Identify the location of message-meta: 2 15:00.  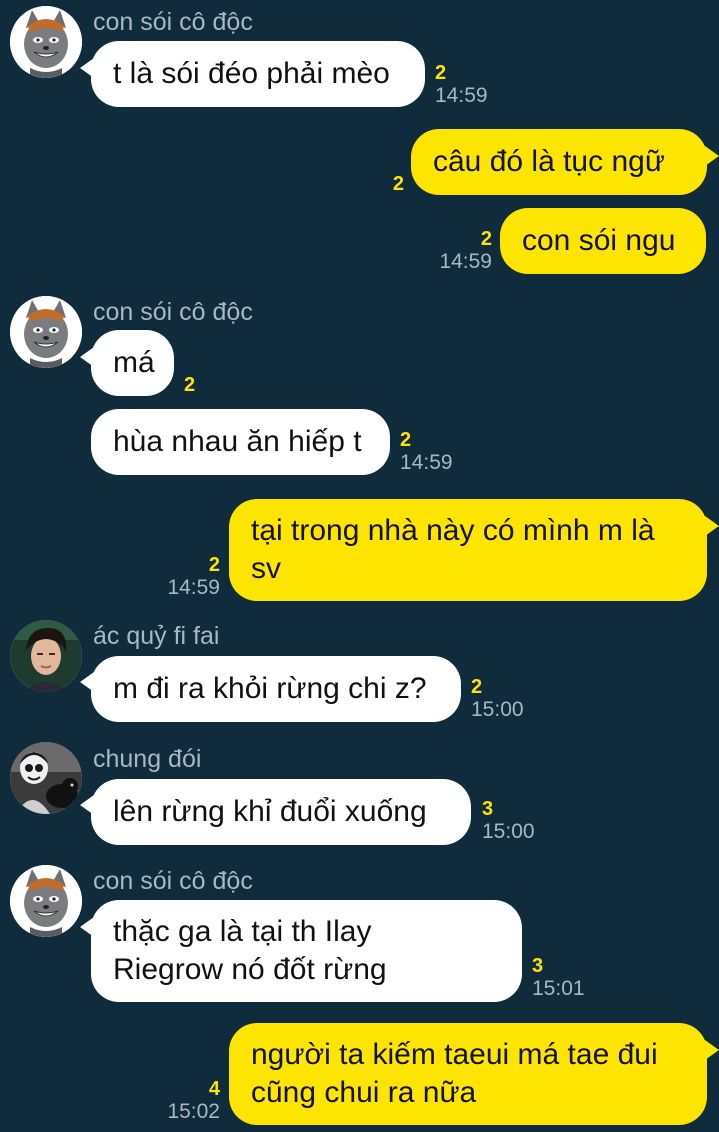
(497, 699).